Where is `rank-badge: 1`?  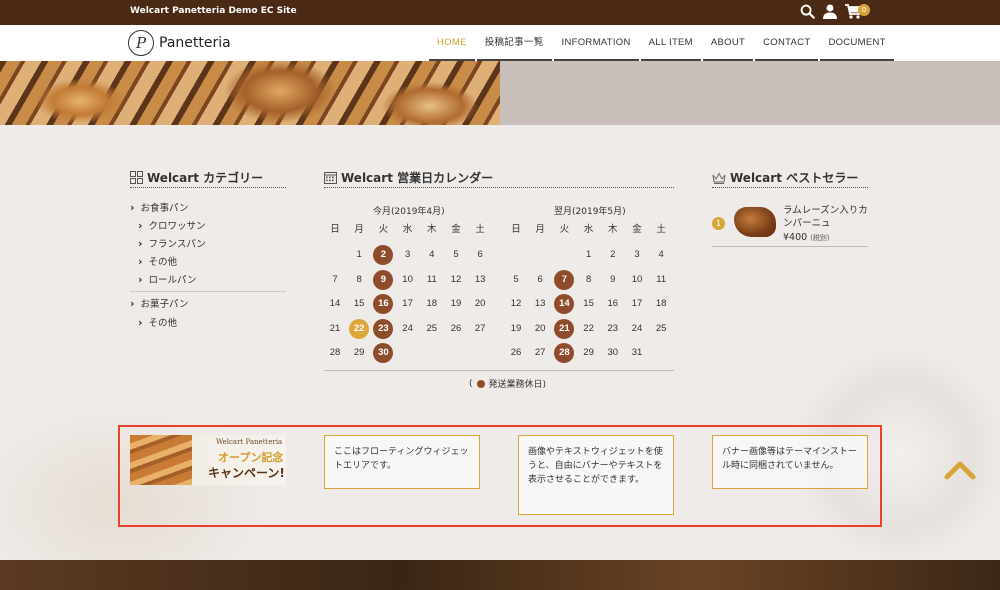 rank-badge: 1 is located at coordinates (718, 223).